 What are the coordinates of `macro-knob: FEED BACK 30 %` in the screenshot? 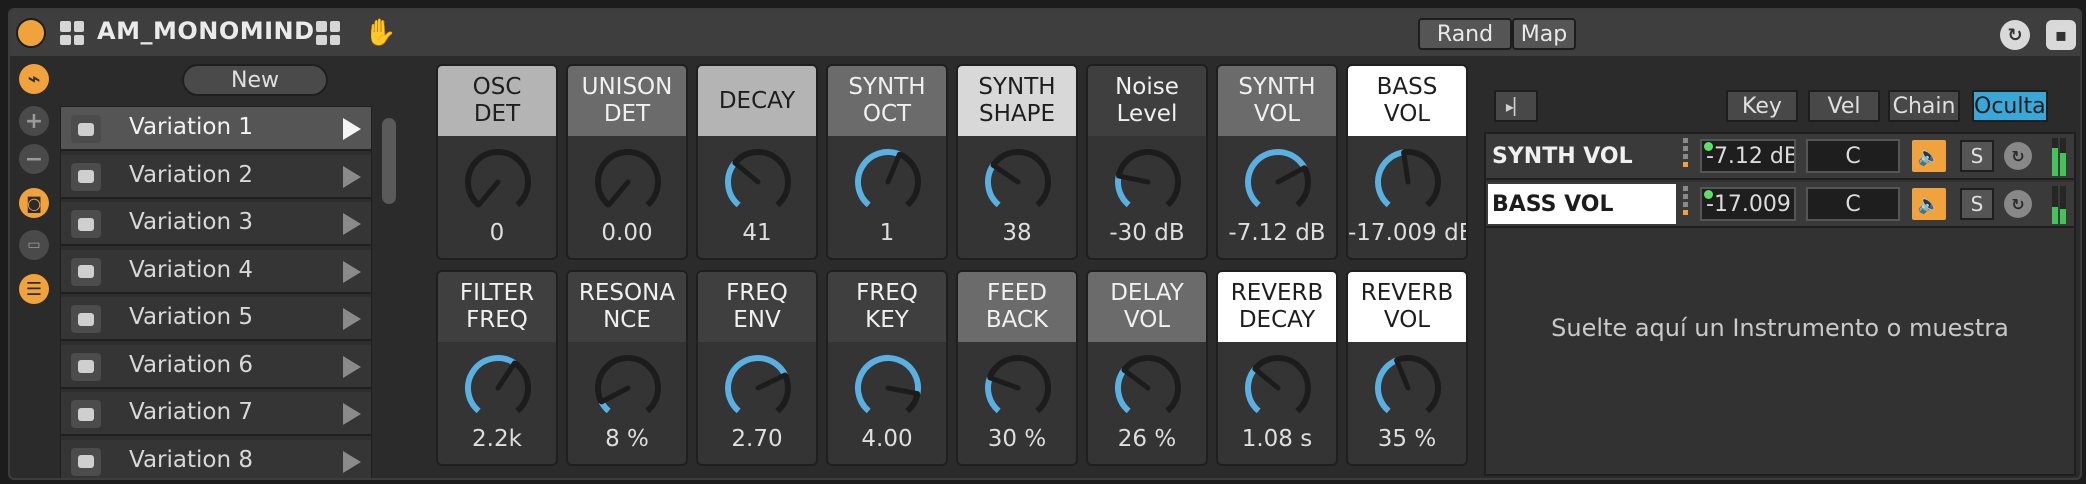 It's located at (1017, 368).